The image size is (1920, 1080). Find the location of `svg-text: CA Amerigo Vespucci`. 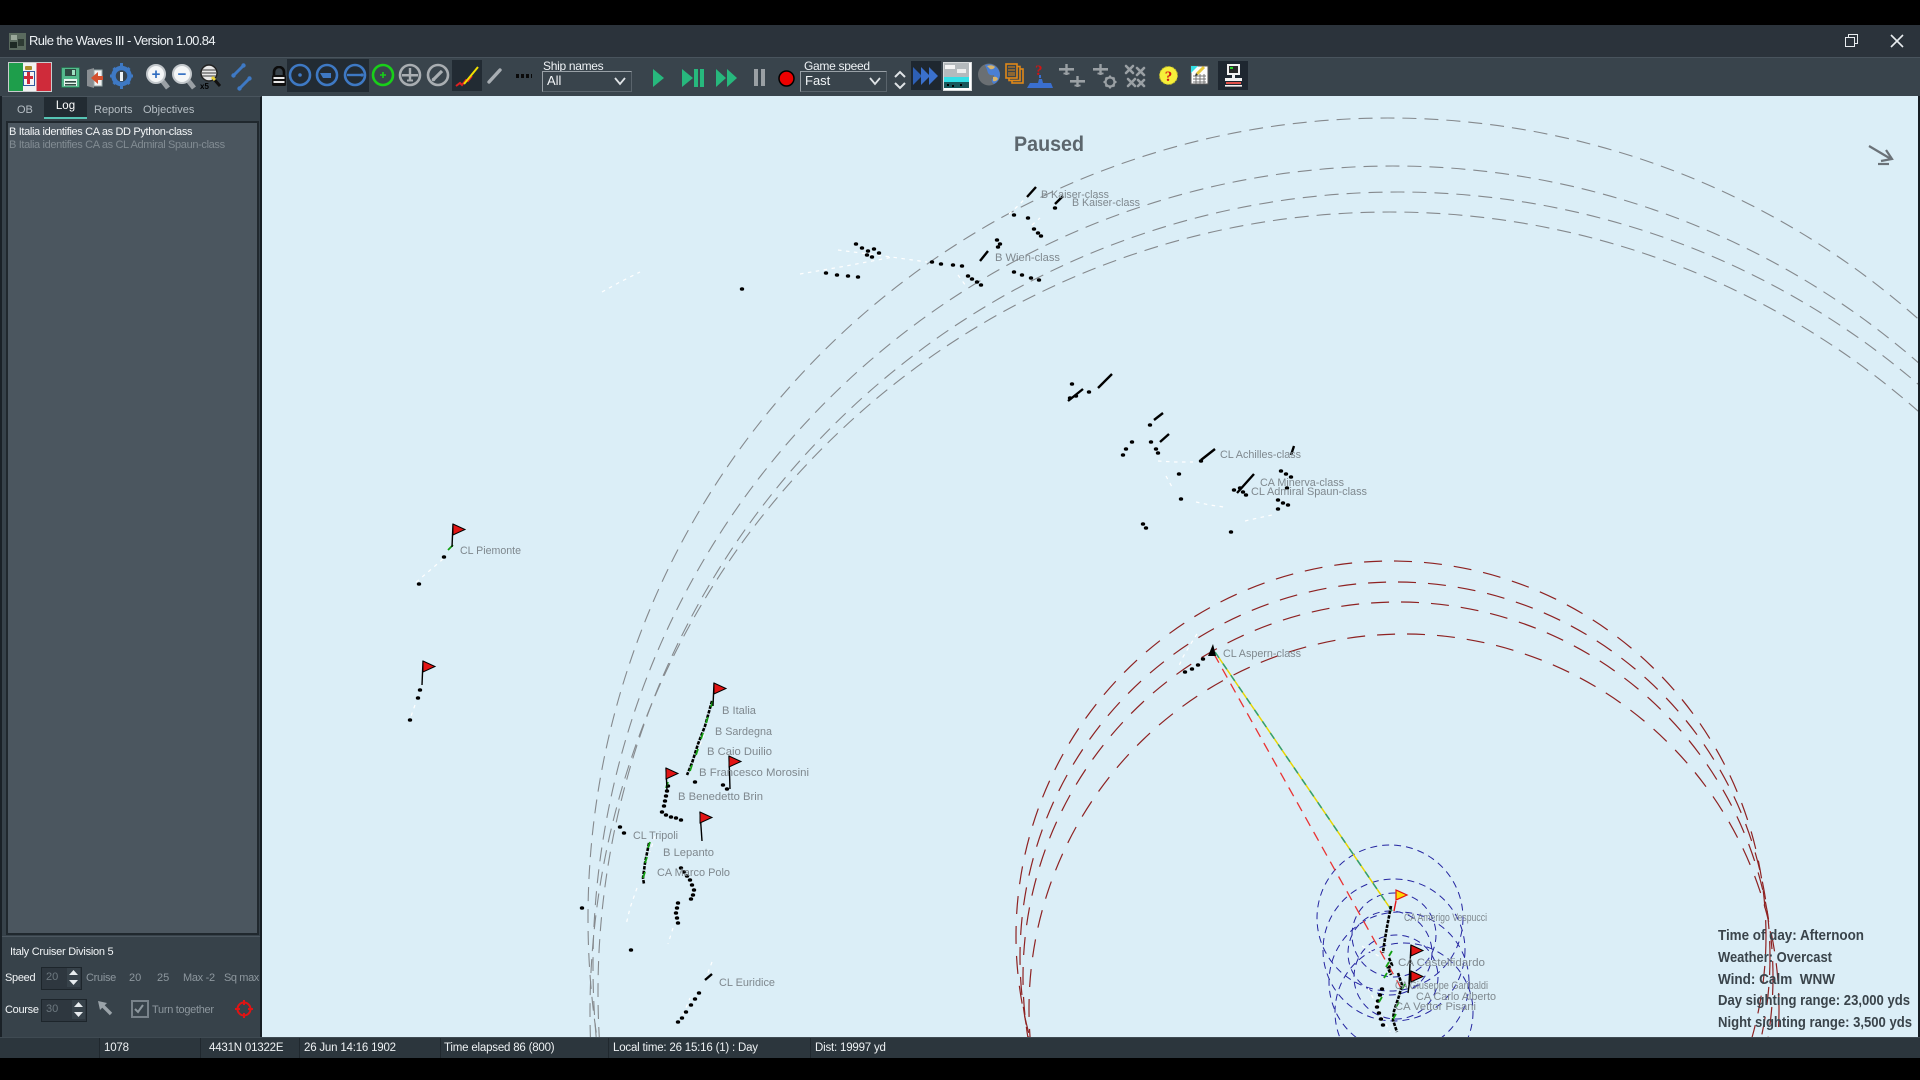

svg-text: CA Amerigo Vespucci is located at coordinates (1445, 918).